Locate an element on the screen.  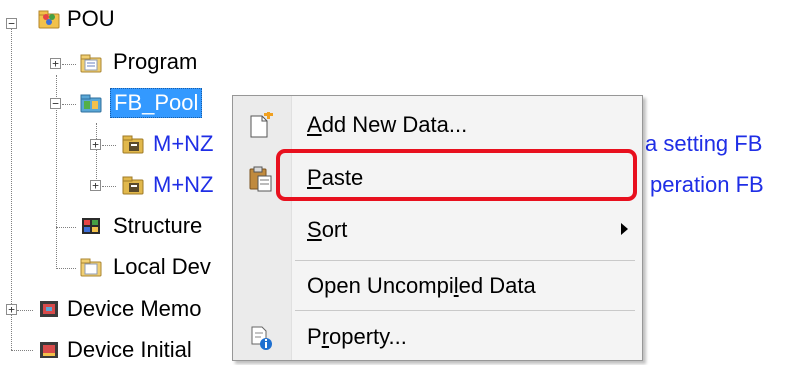
submenu-arrow-icon is located at coordinates (624, 229).